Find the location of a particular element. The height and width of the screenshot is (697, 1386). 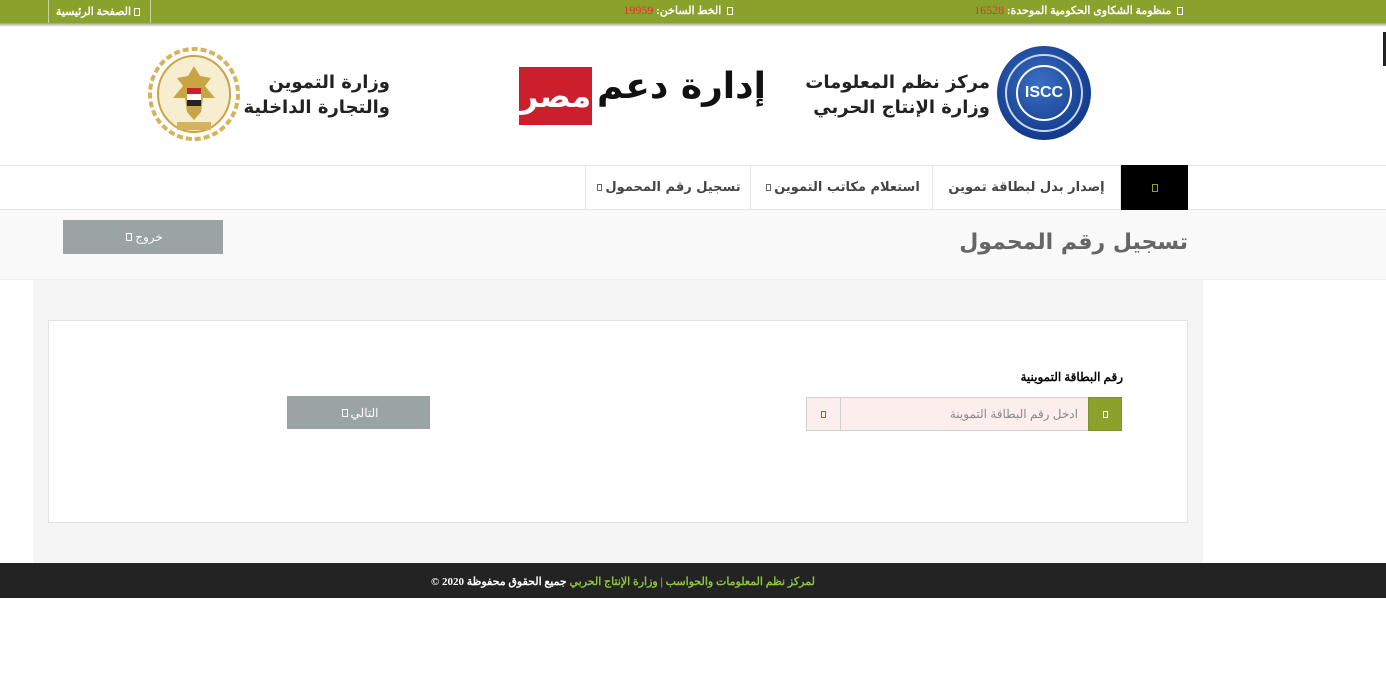

iscc-title-line2: وزارة الإنتاج الحربي is located at coordinates (901, 107).